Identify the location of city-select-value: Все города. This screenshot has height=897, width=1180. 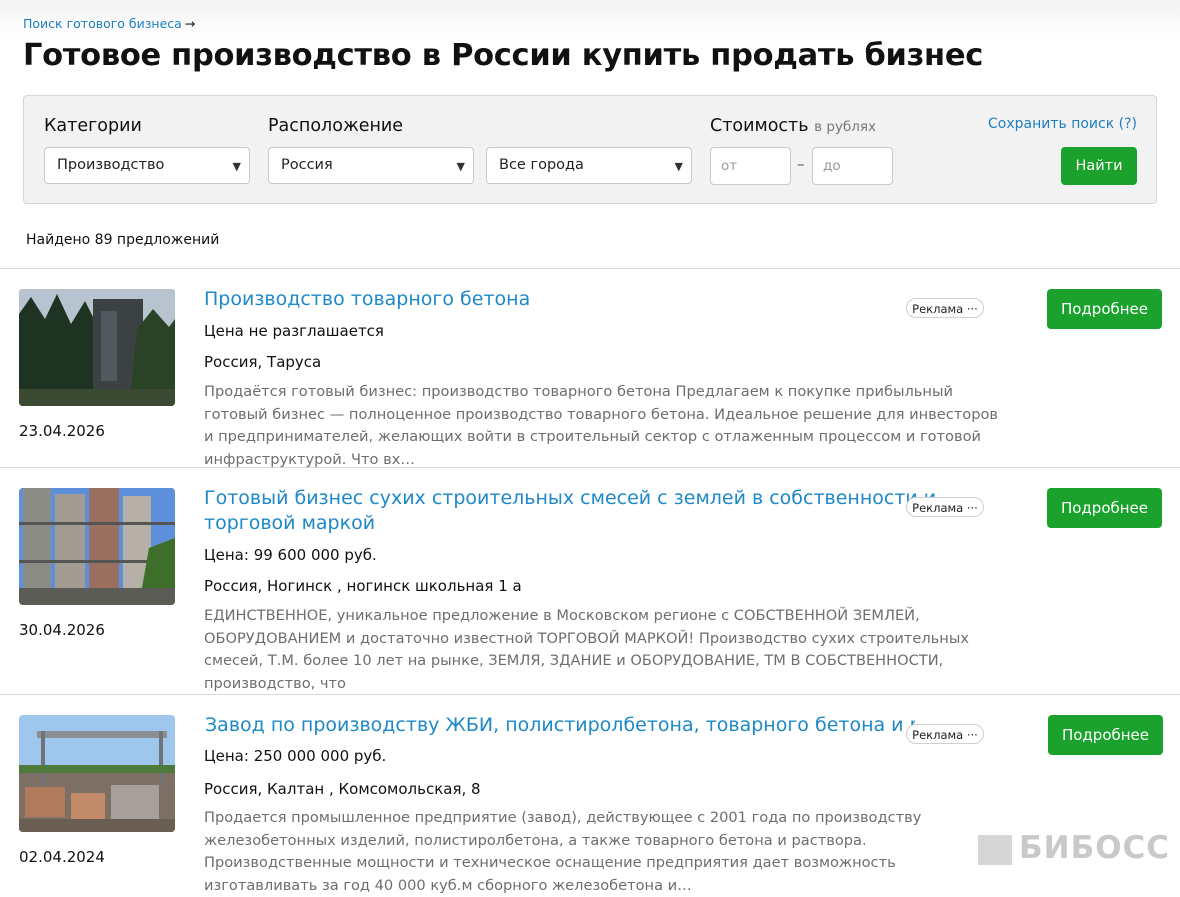
(541, 165).